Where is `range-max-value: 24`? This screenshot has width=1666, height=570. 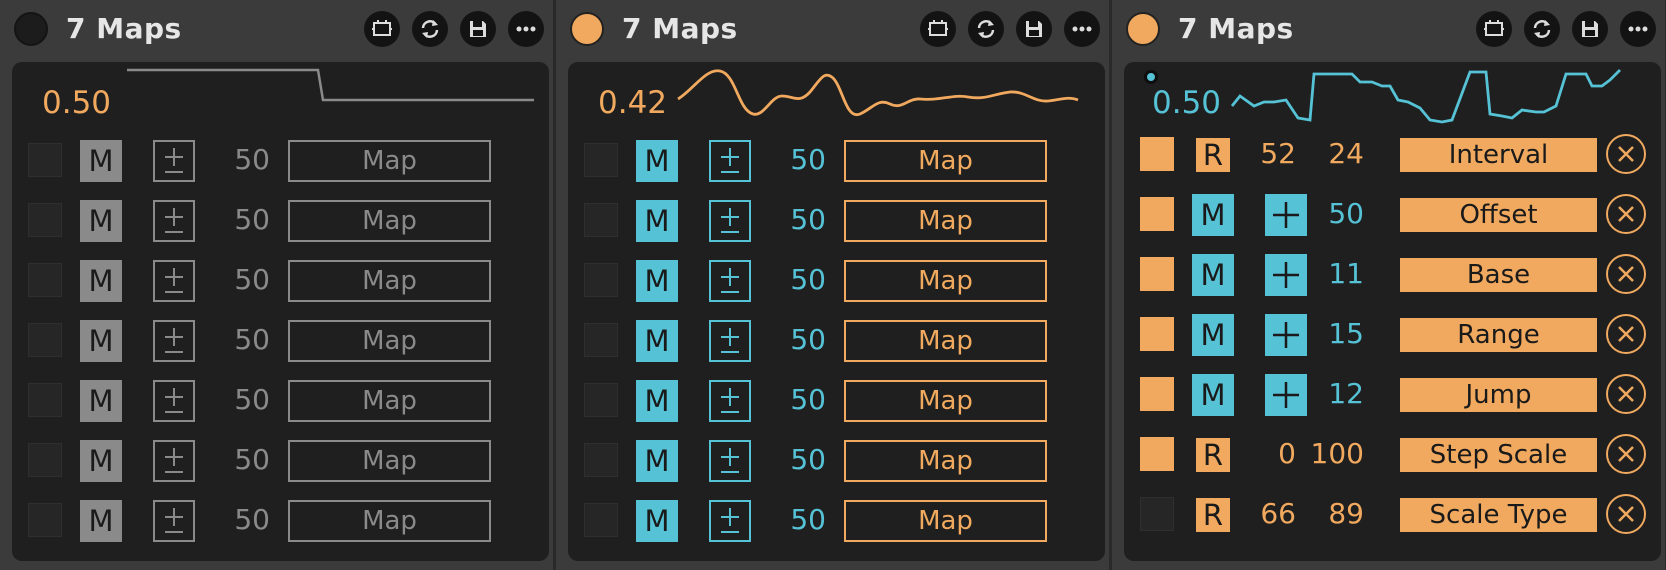 range-max-value: 24 is located at coordinates (1334, 154).